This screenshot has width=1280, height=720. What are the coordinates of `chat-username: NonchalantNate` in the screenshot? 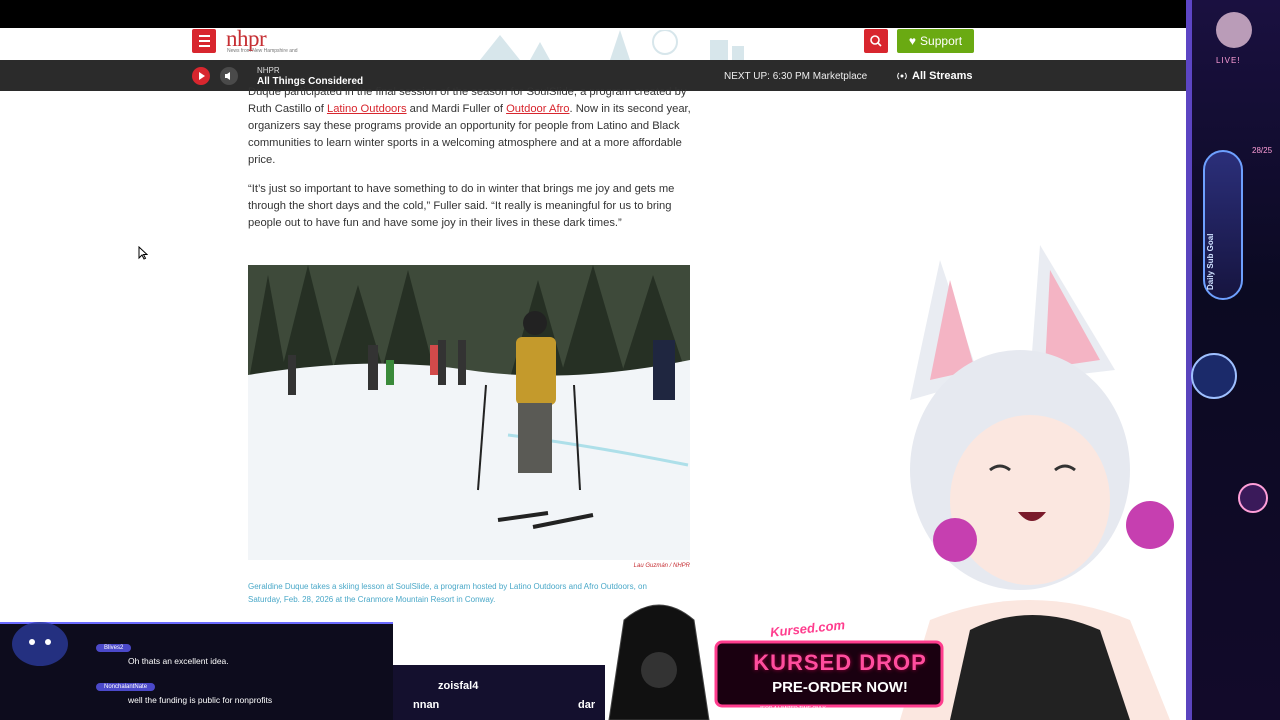 It's located at (126, 687).